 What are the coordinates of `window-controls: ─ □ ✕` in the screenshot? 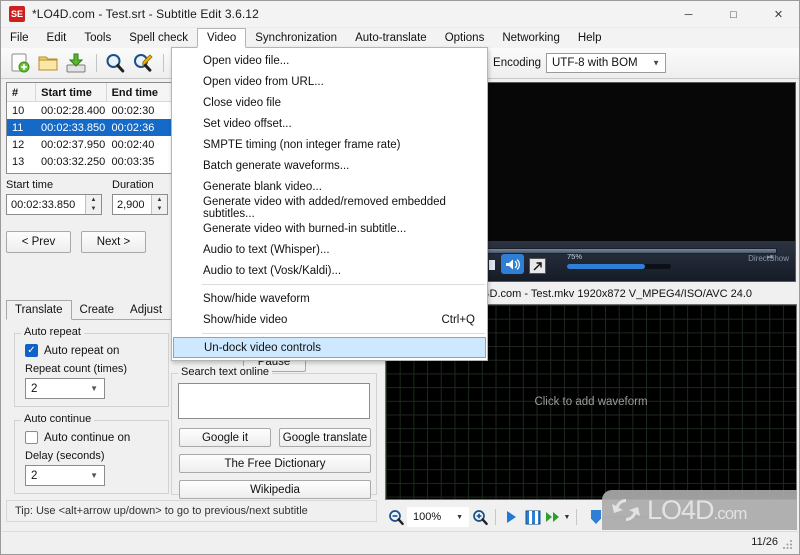 It's located at (732, 14).